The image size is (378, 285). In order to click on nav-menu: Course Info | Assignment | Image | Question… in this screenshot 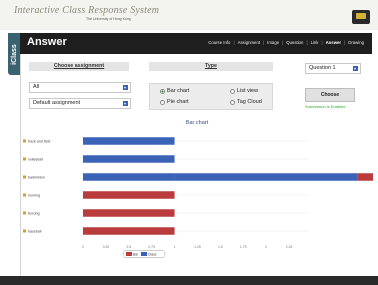, I will do `click(286, 42)`.